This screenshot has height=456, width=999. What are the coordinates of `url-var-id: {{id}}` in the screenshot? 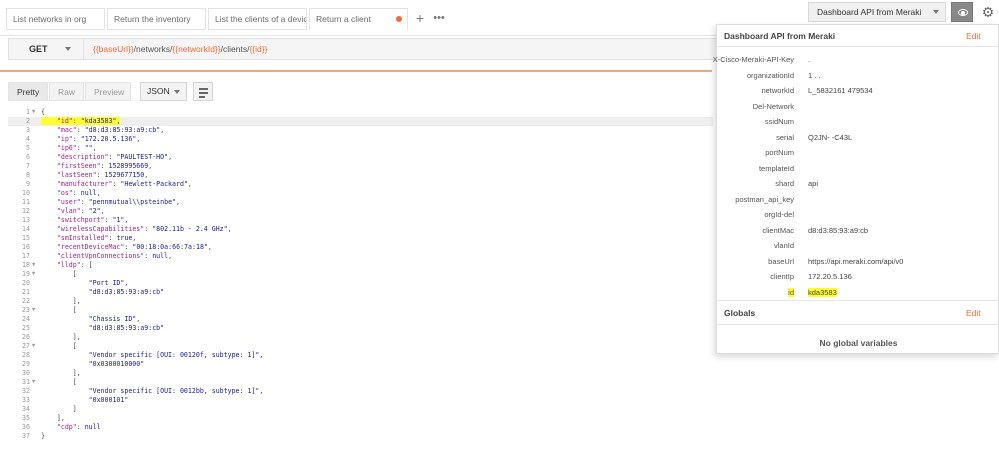 It's located at (258, 49).